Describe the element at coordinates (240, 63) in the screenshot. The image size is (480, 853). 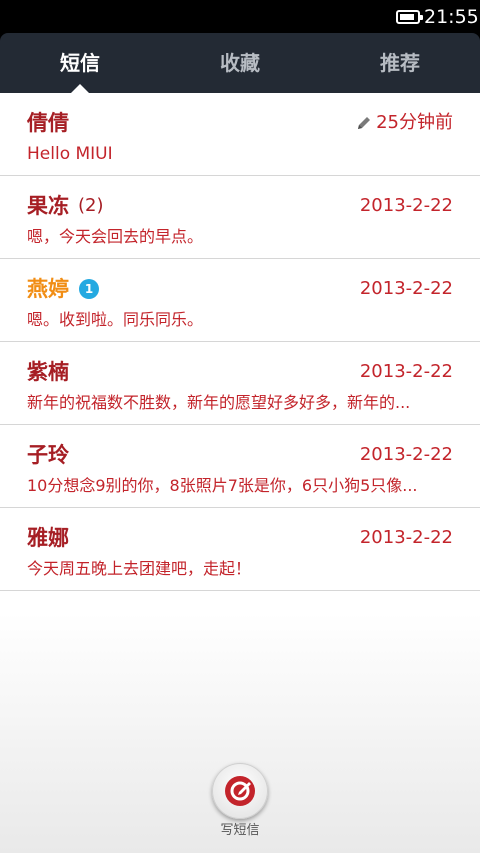
I see `tab-favorites: 收藏` at that location.